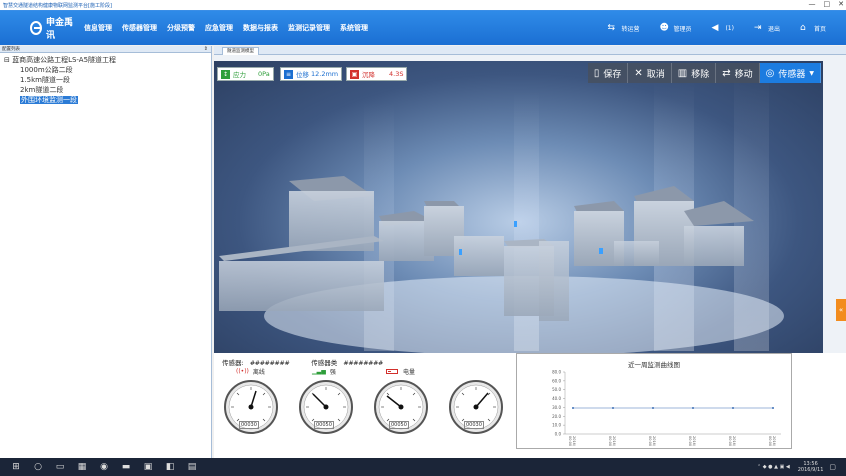 The image size is (846, 476). I want to click on x-tick-label-group: 2016/9/600:00:00, so click(612, 441).